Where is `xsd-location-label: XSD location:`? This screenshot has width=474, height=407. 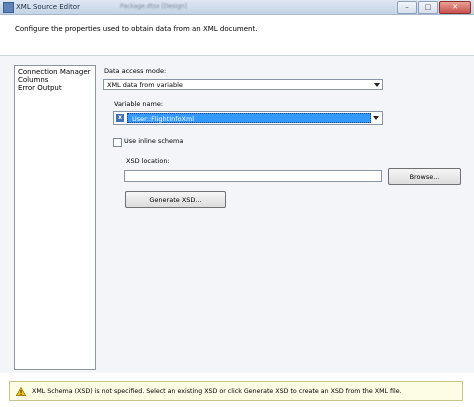
xsd-location-label: XSD location: is located at coordinates (148, 161).